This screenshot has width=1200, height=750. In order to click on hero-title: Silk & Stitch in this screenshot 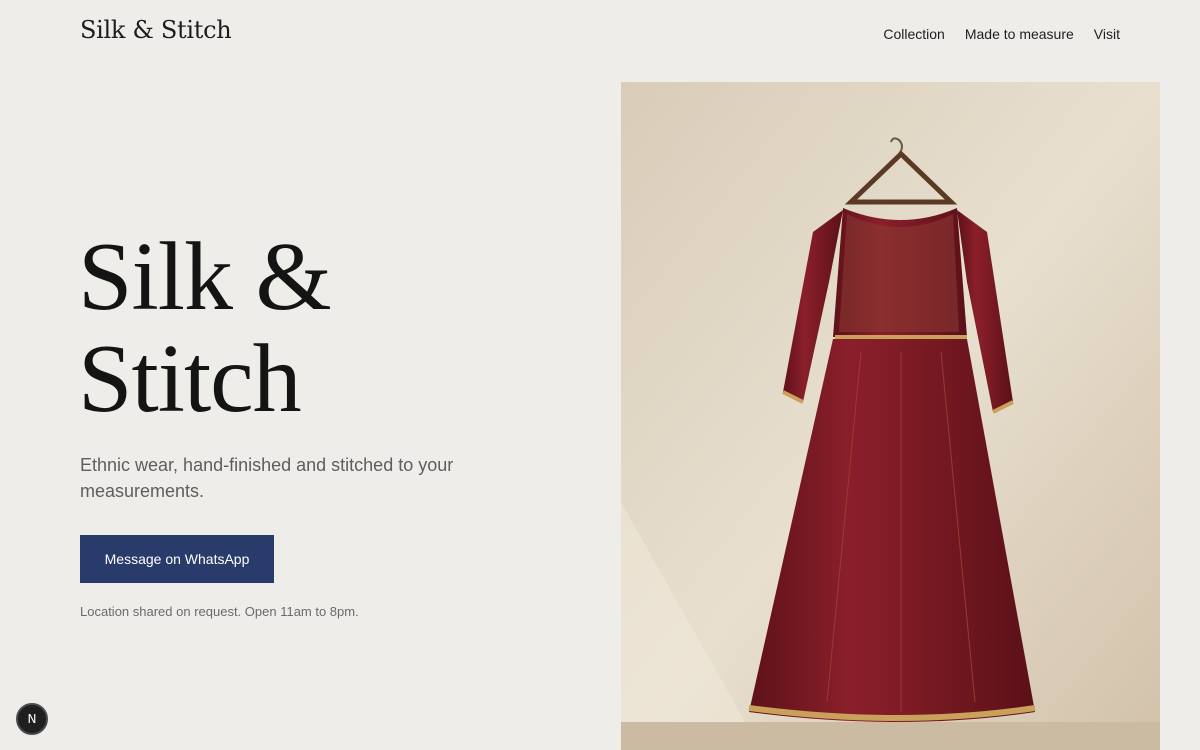, I will do `click(205, 328)`.